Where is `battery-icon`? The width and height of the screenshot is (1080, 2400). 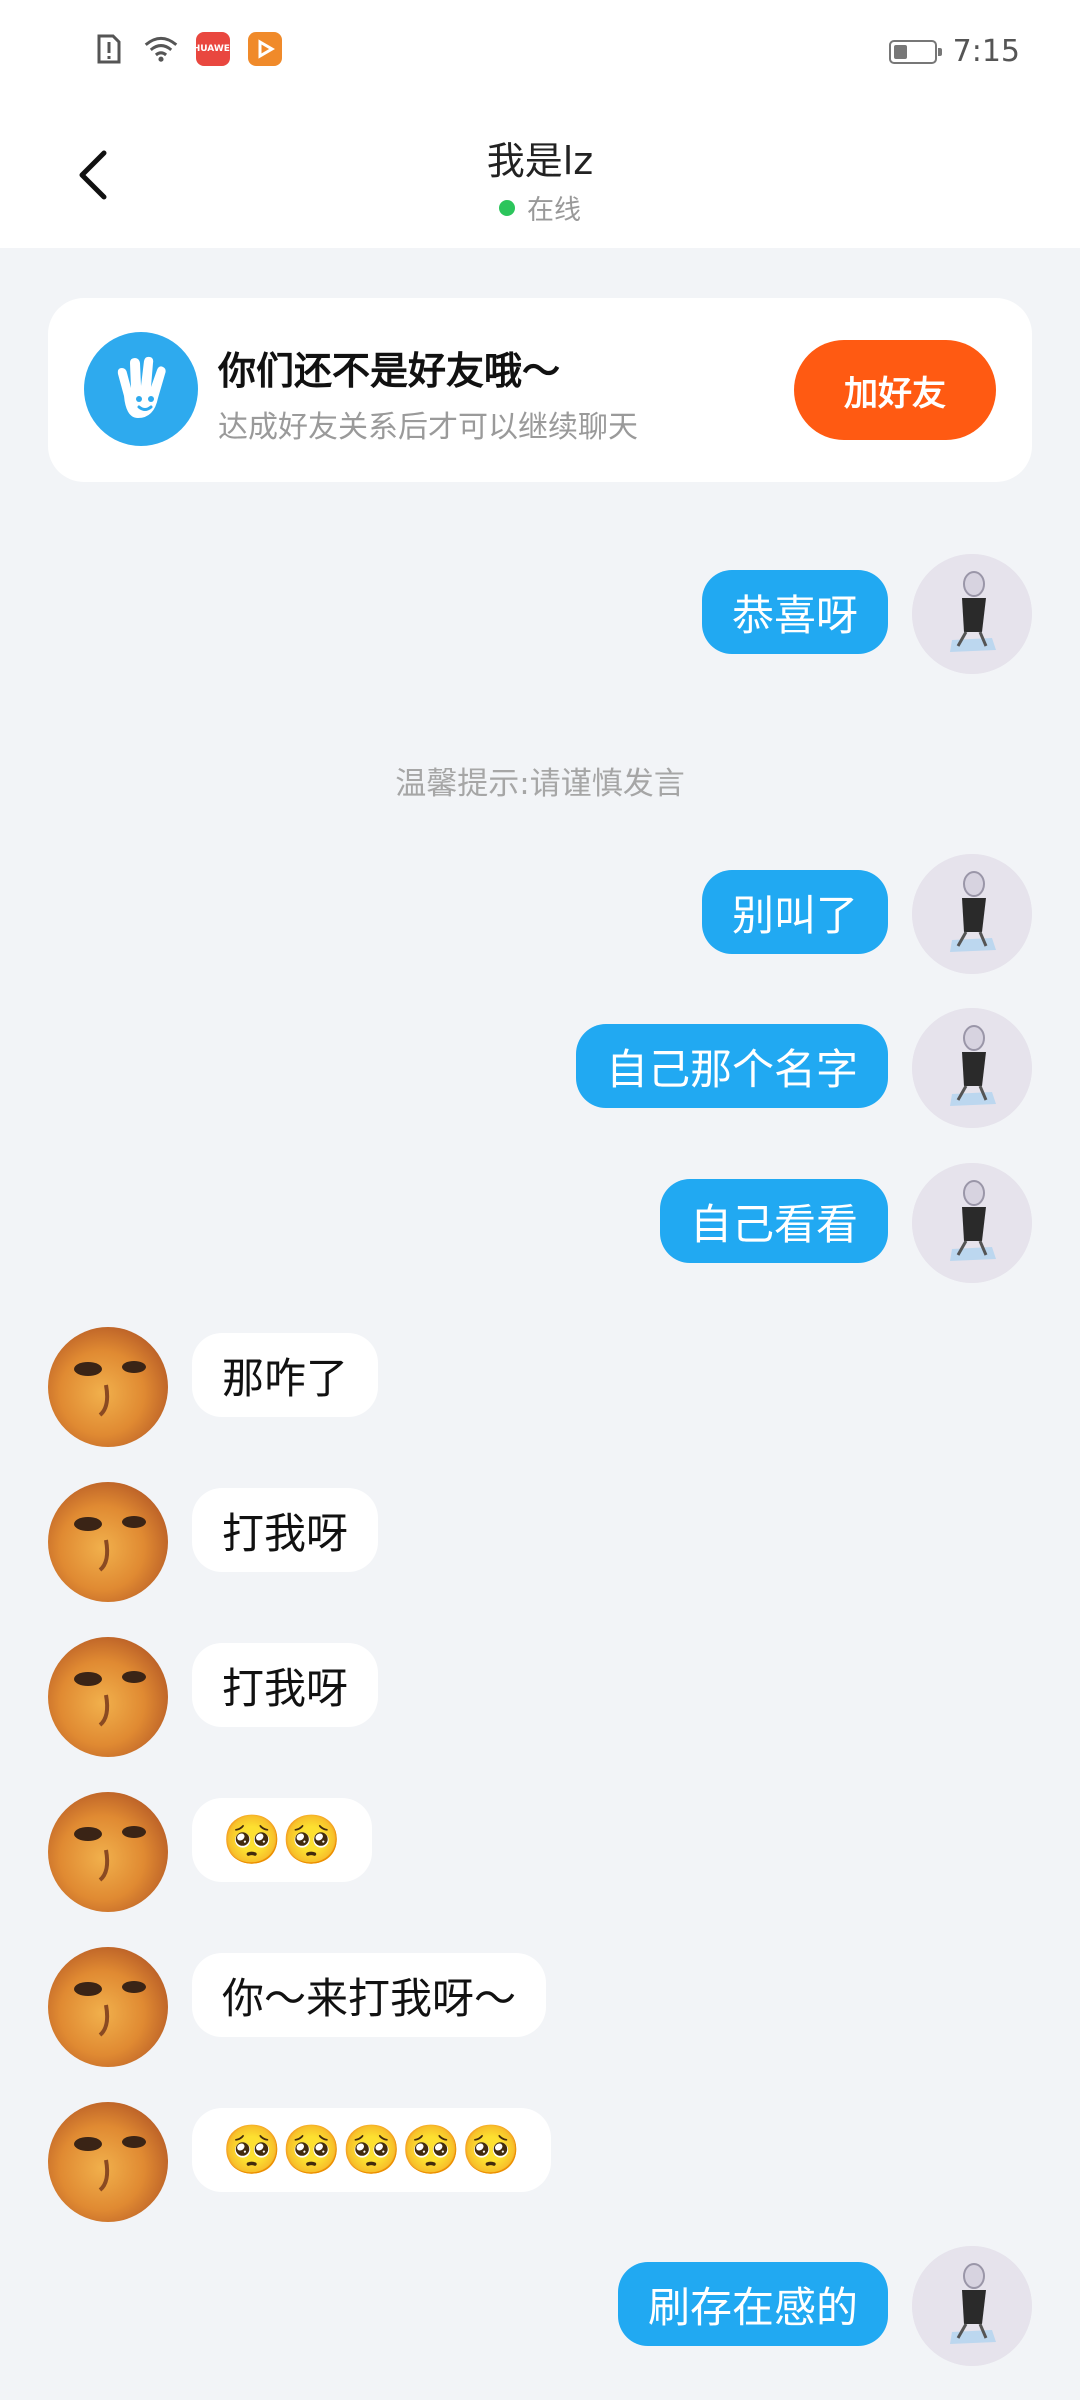 battery-icon is located at coordinates (915, 51).